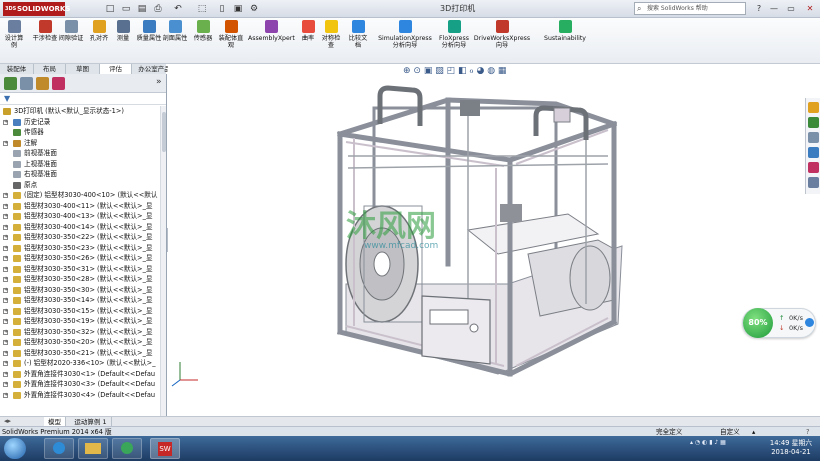 The image size is (820, 461). I want to click on feature-tree-tab-icon, so click(10, 83).